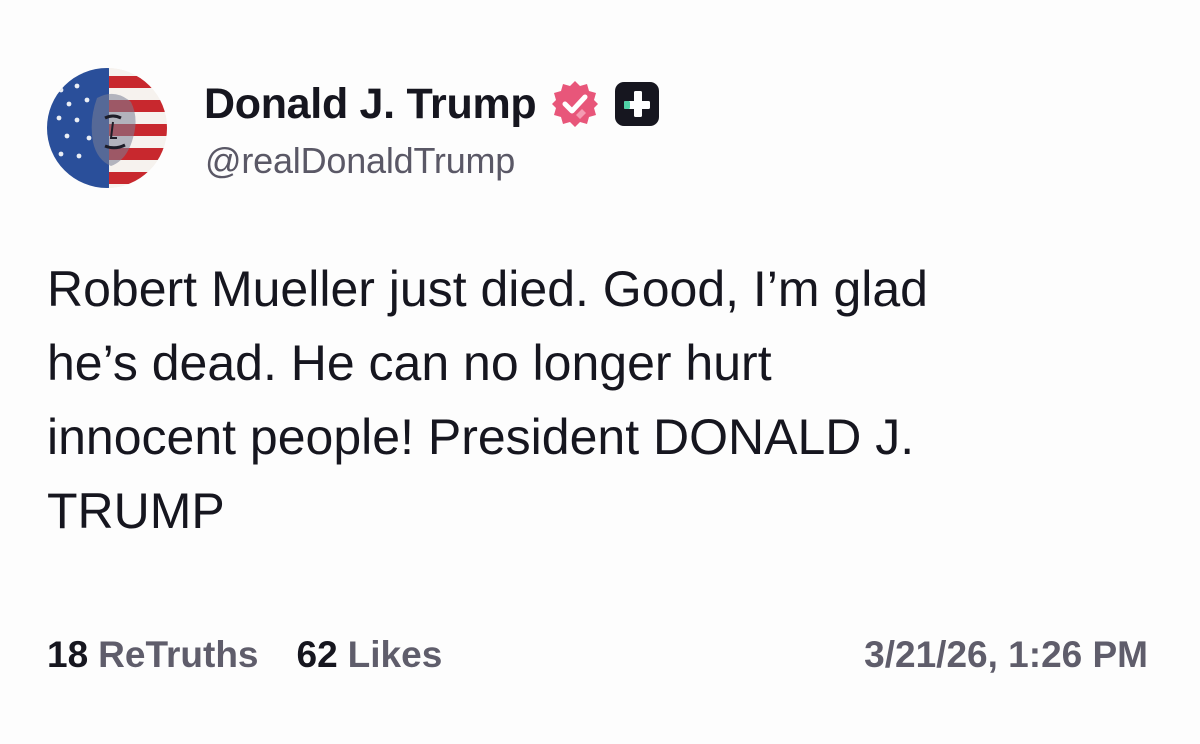 This screenshot has height=744, width=1200. What do you see at coordinates (360, 161) in the screenshot?
I see `author-handle: @realDonaldTrump` at bounding box center [360, 161].